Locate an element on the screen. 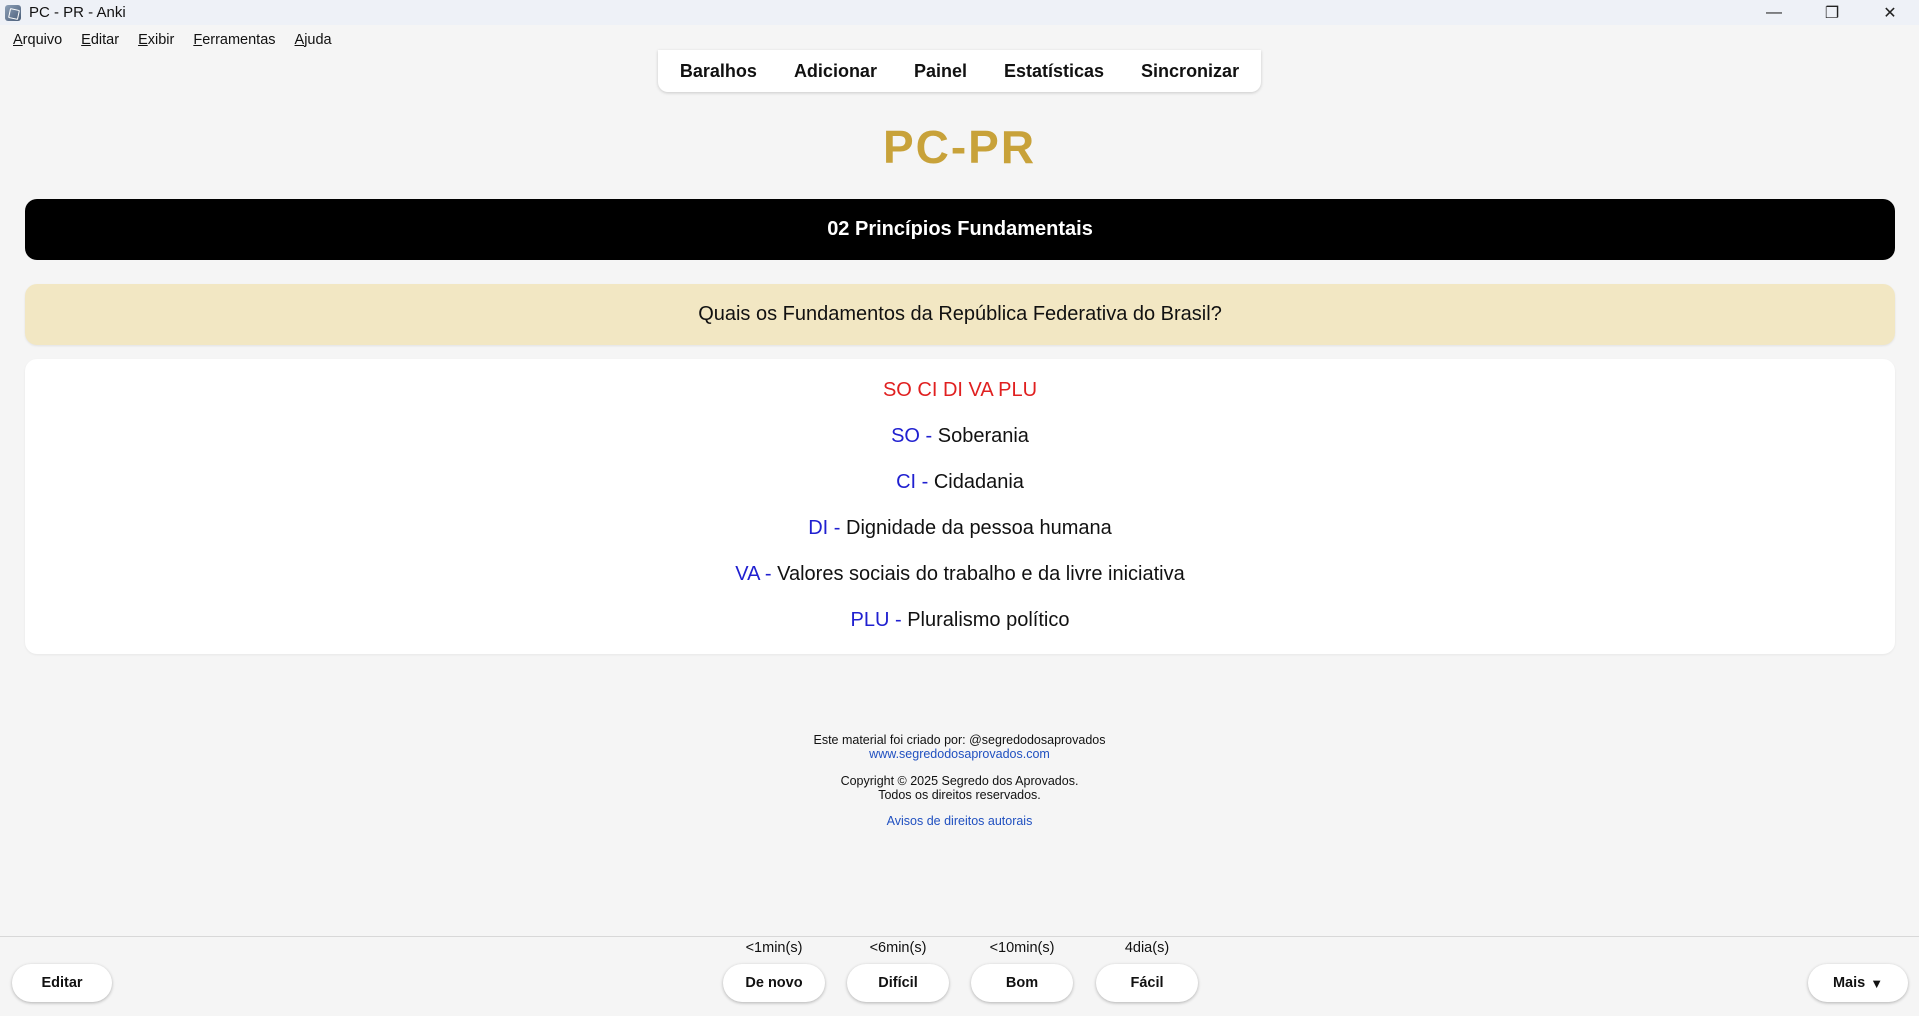 Image resolution: width=1919 pixels, height=1016 pixels. footer-rights: Todos os direitos reservados. is located at coordinates (959, 795).